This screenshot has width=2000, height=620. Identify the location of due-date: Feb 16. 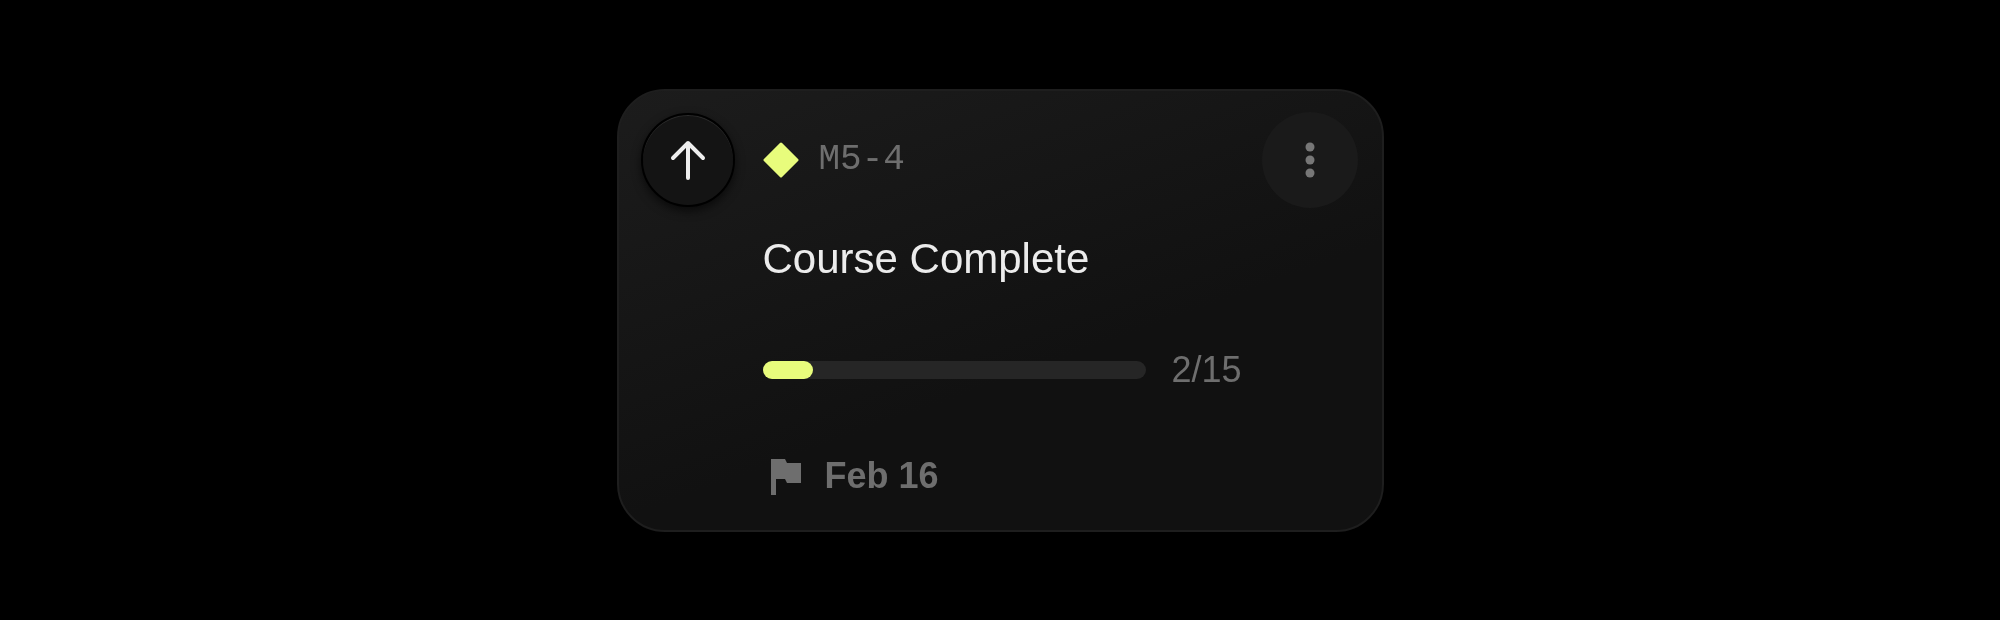
(881, 475).